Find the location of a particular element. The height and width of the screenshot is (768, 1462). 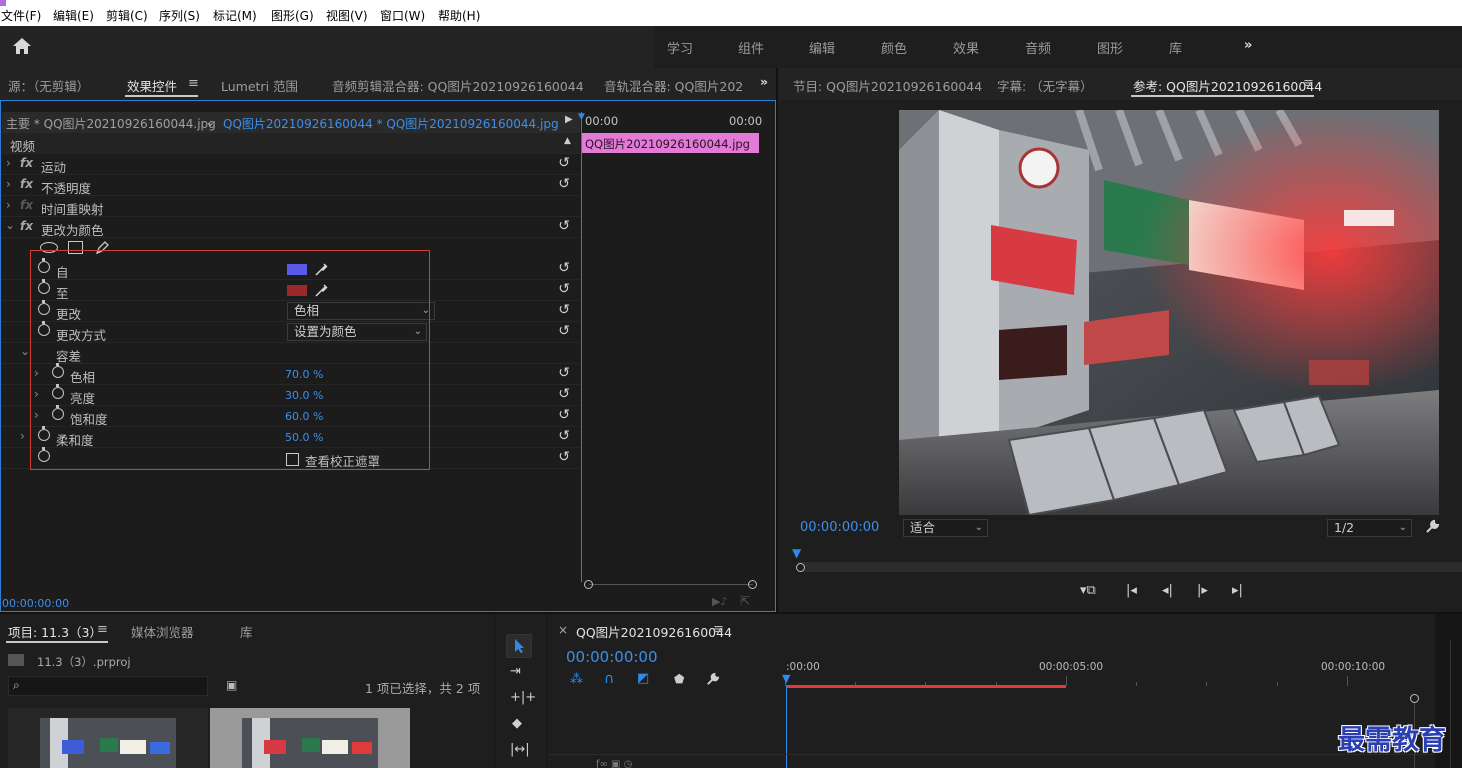

param-tolerance: ⌄ 容差 is located at coordinates (291, 353).